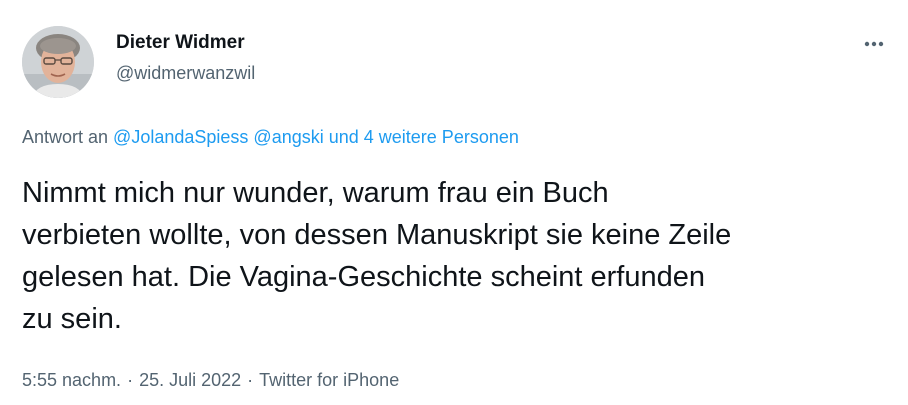 This screenshot has height=405, width=908. Describe the element at coordinates (288, 137) in the screenshot. I see `mention-link-angski: @angski` at that location.